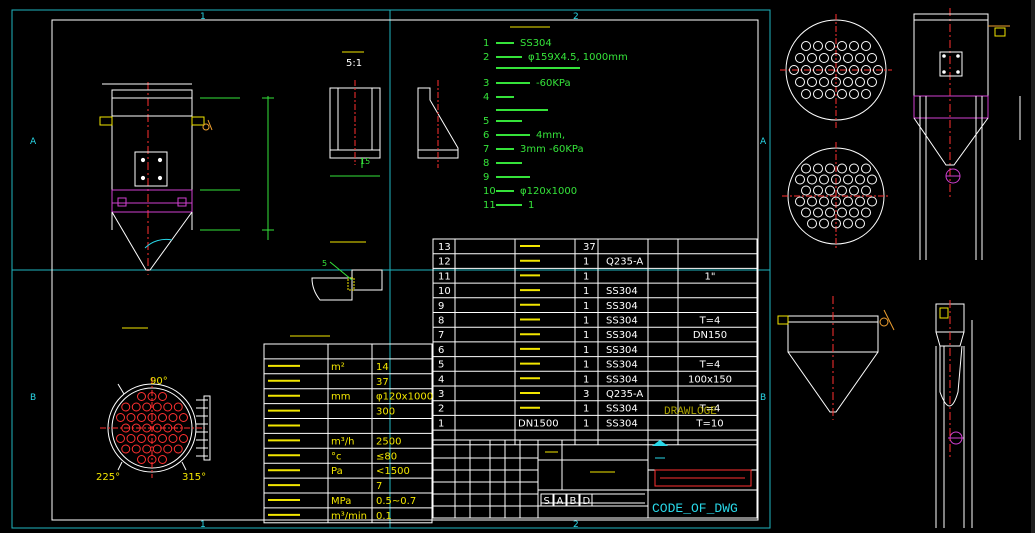  Describe the element at coordinates (624, 262) in the screenshot. I see `bom-item-material: Q235-A` at that location.